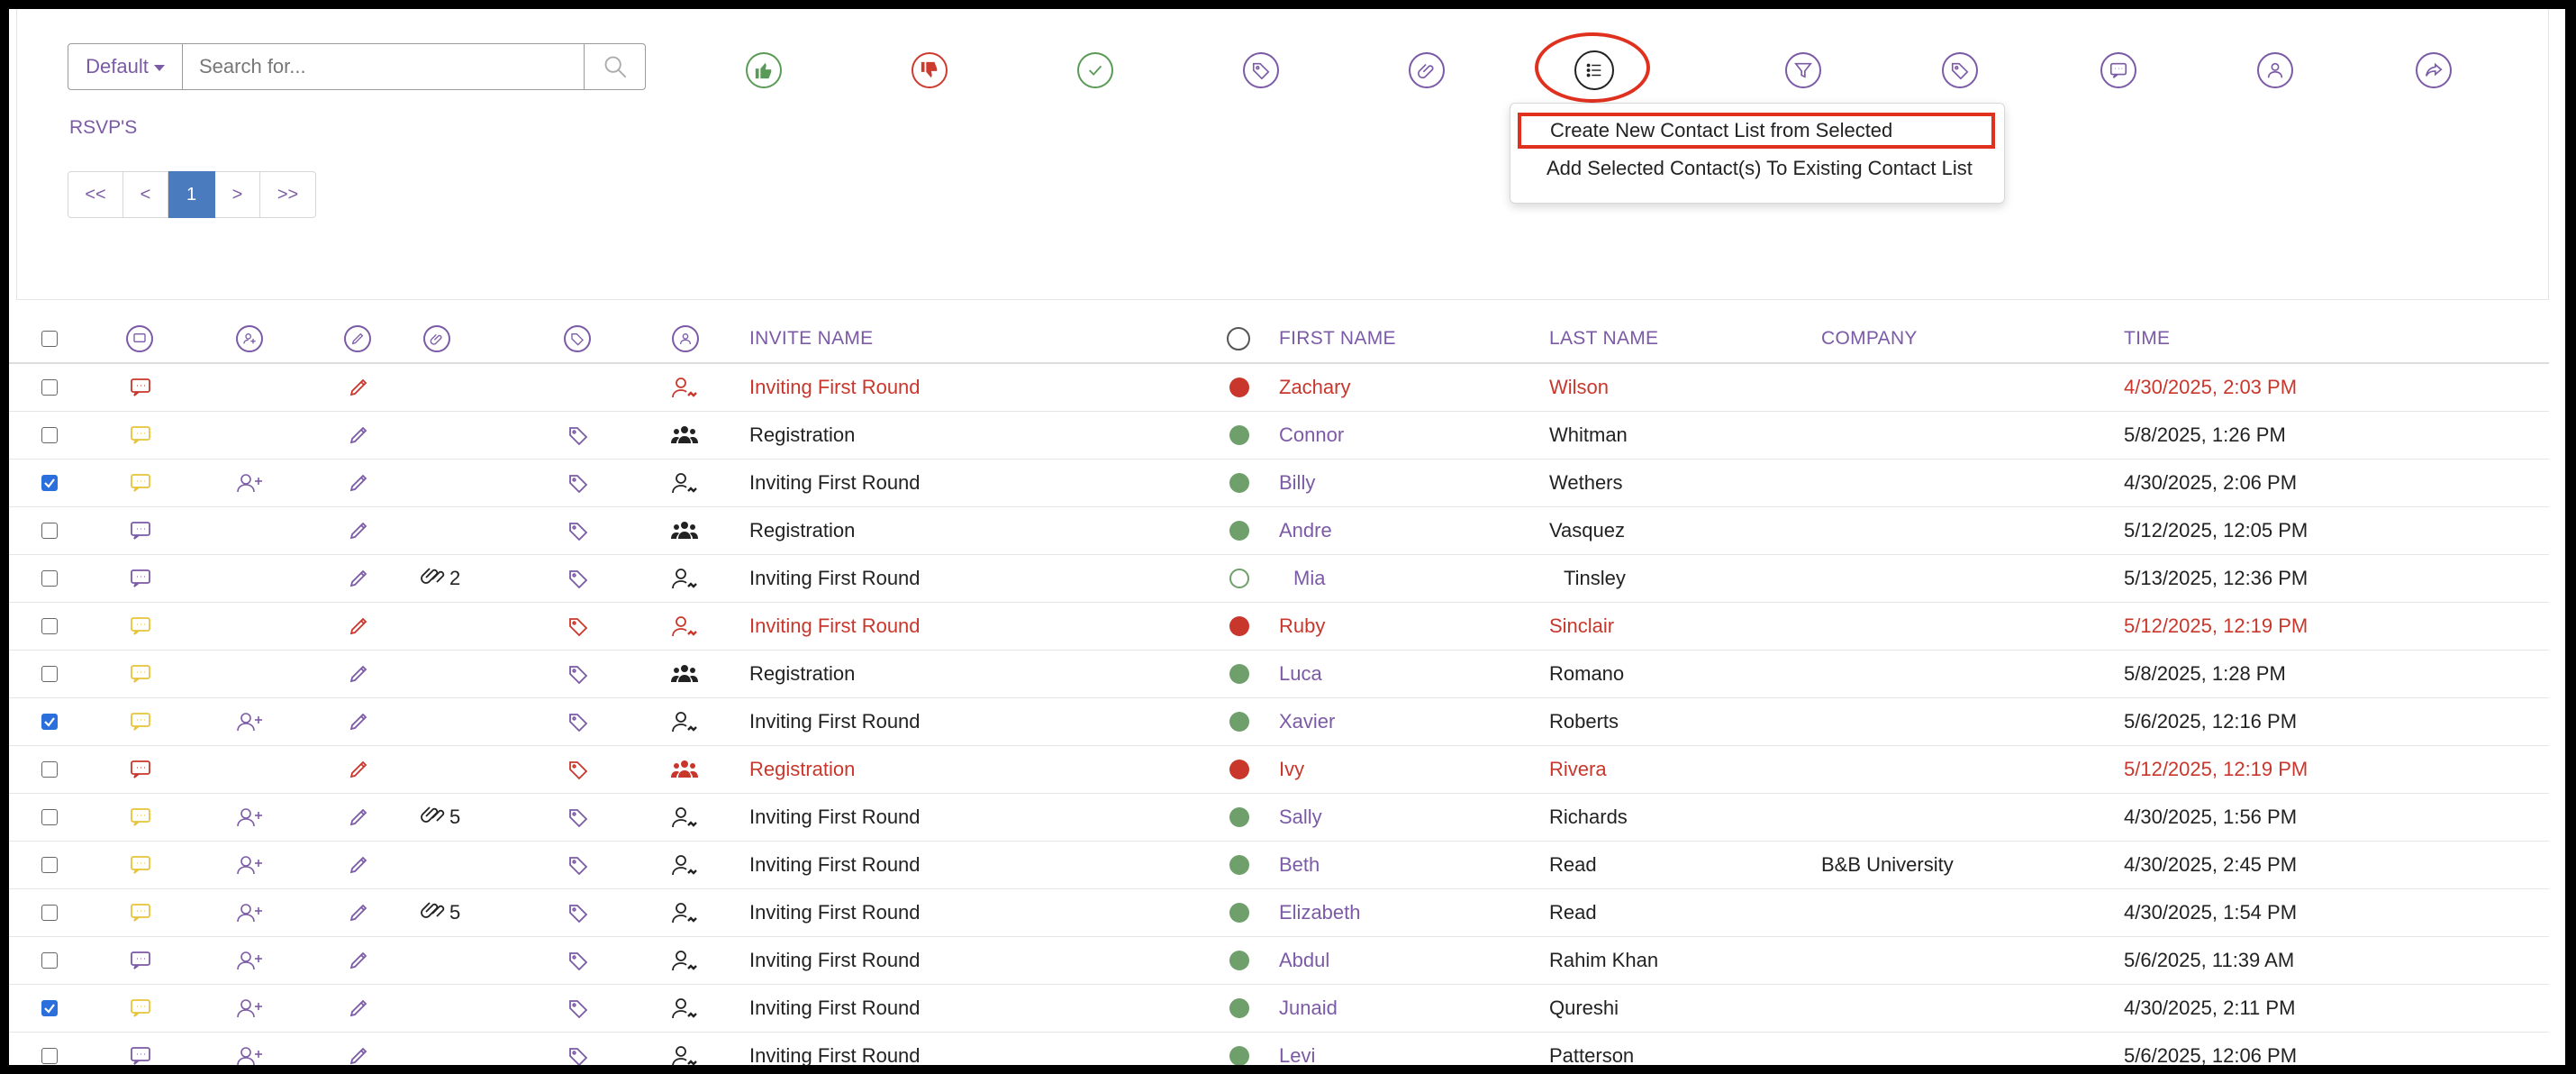 The width and height of the screenshot is (2576, 1074). I want to click on check-icon, so click(1095, 70).